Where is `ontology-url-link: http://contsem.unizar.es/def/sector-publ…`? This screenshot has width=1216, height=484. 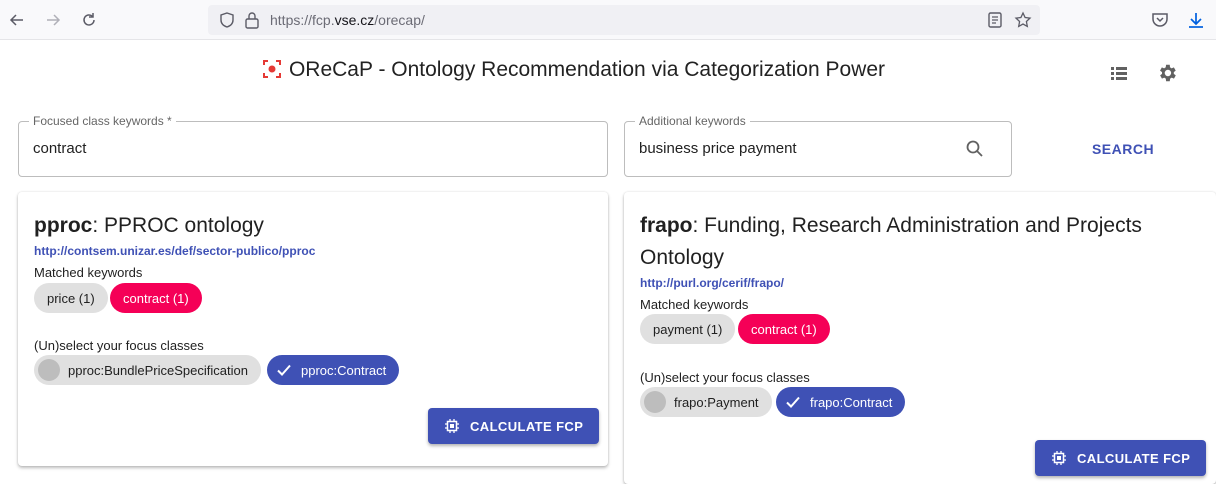
ontology-url-link: http://contsem.unizar.es/def/sector-publ… is located at coordinates (174, 251).